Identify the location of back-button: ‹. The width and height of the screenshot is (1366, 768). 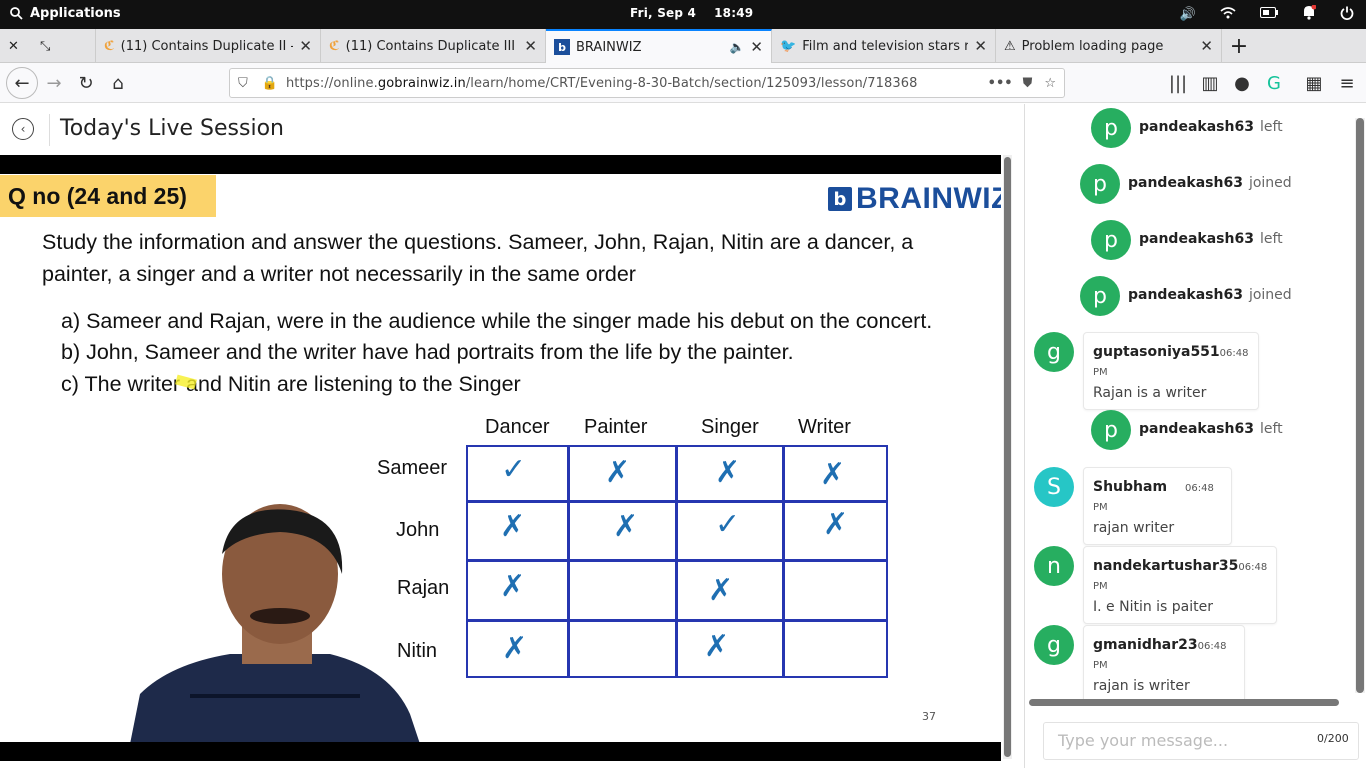
(23, 129).